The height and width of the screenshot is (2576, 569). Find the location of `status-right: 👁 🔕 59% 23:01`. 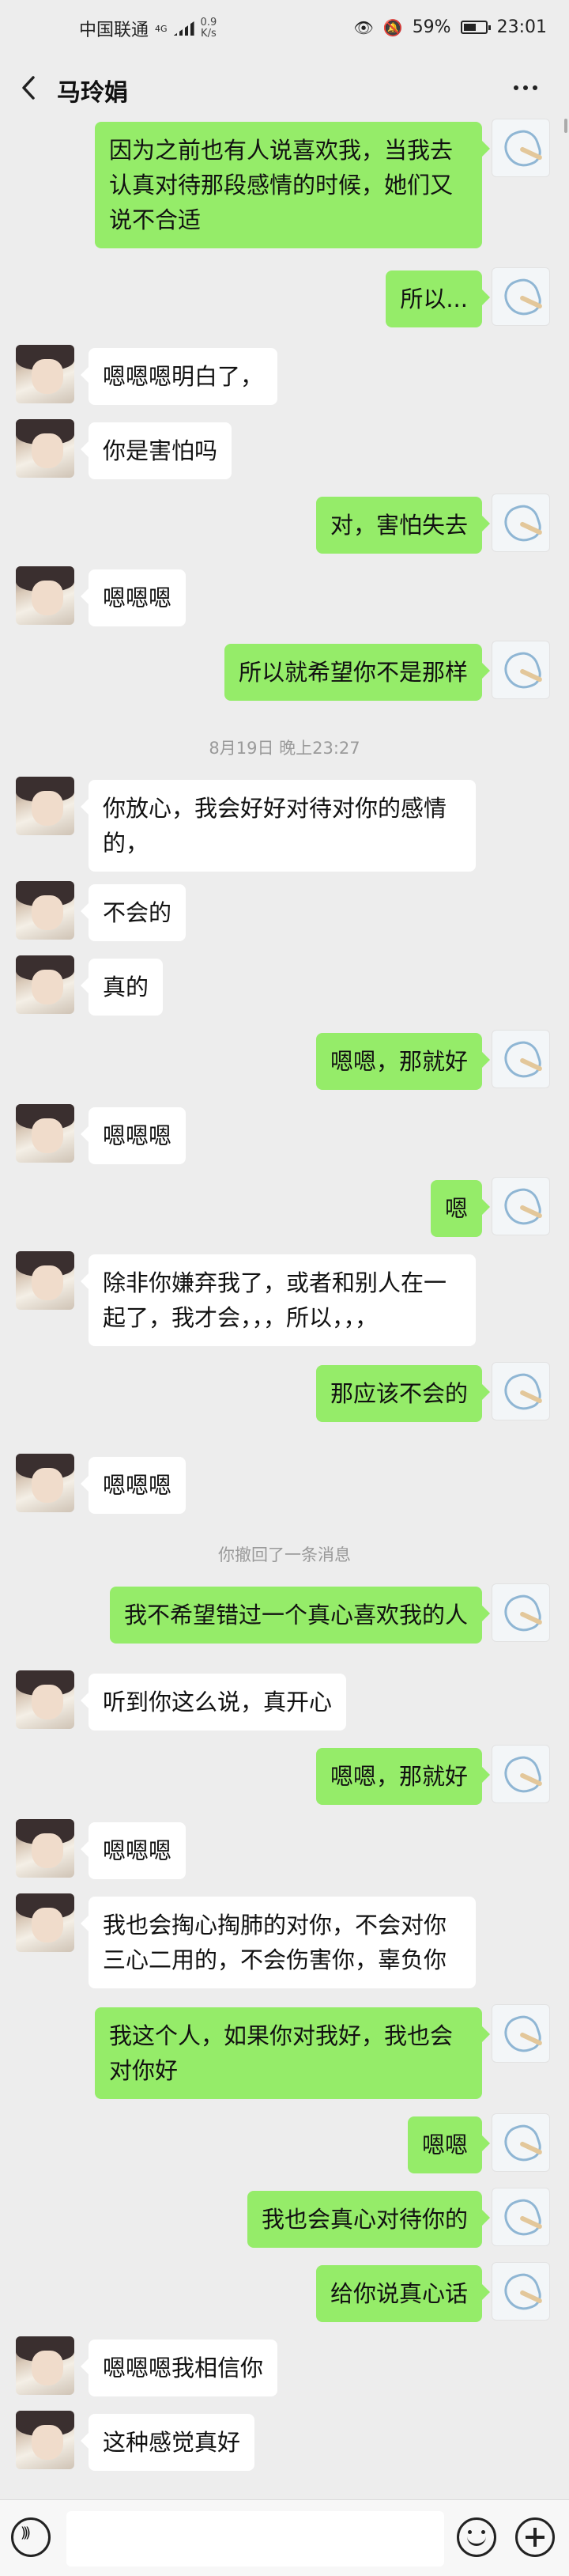

status-right: 👁 🔕 59% 23:01 is located at coordinates (450, 27).